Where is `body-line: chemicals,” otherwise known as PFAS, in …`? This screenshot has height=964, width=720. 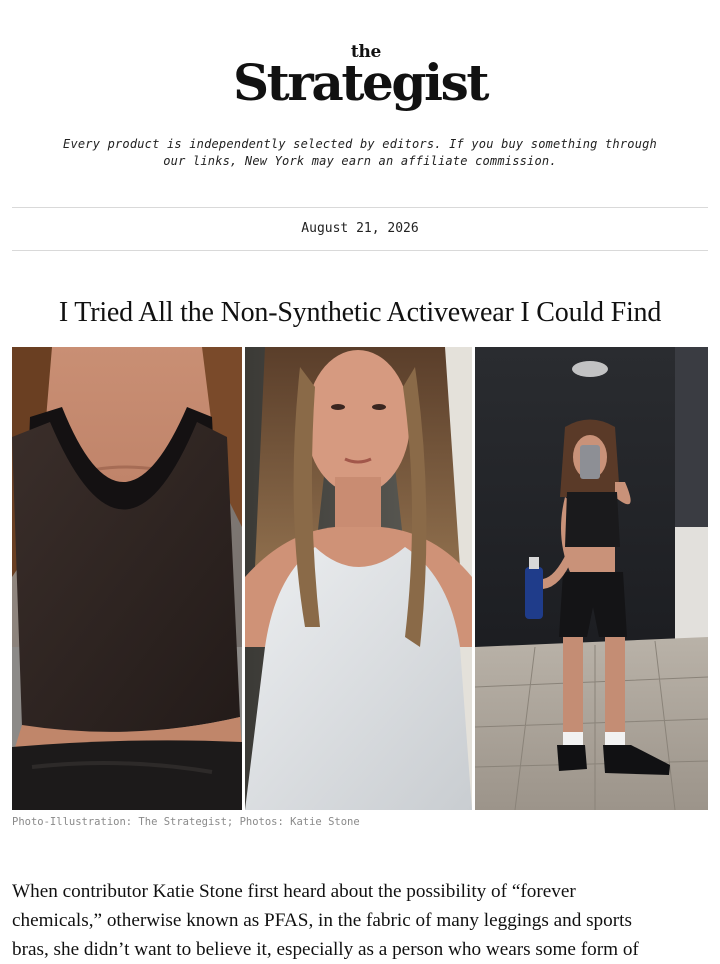
body-line: chemicals,” otherwise known as PFAS, in … is located at coordinates (322, 920).